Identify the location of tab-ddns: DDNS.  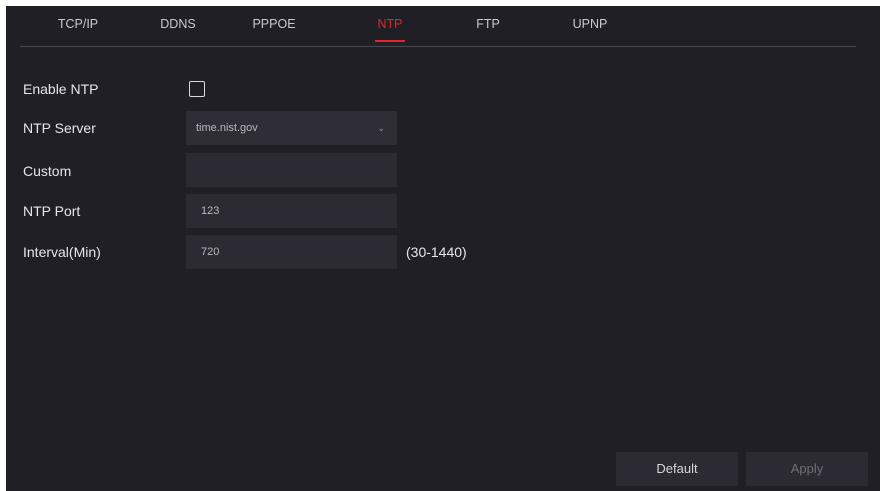
(178, 28).